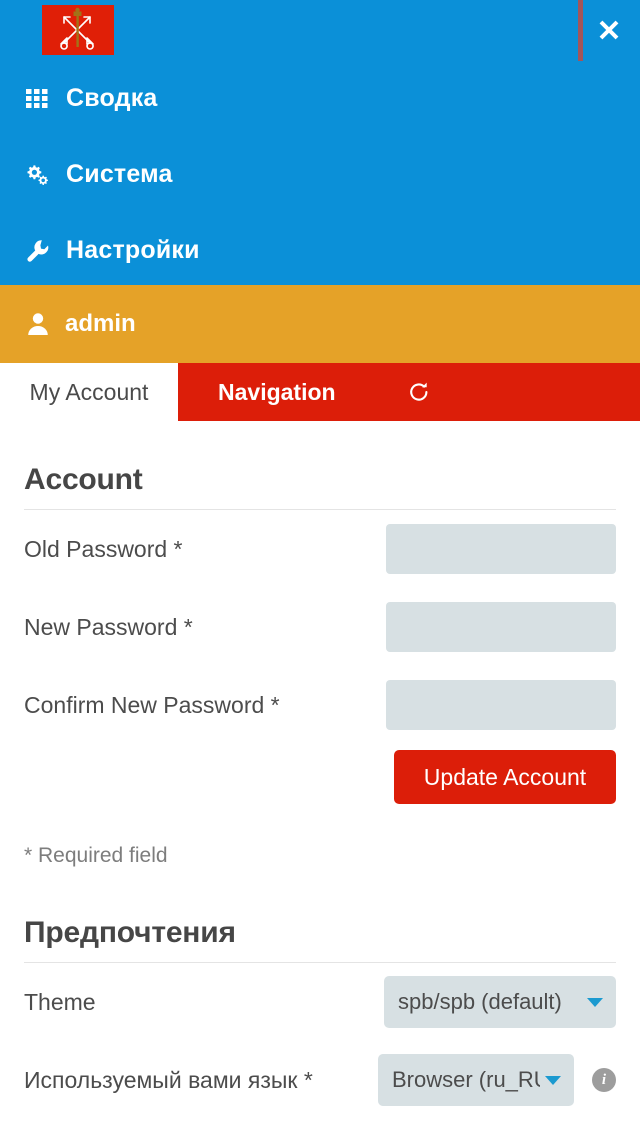 This screenshot has height=1136, width=640. What do you see at coordinates (100, 323) in the screenshot?
I see `username-label: admin` at bounding box center [100, 323].